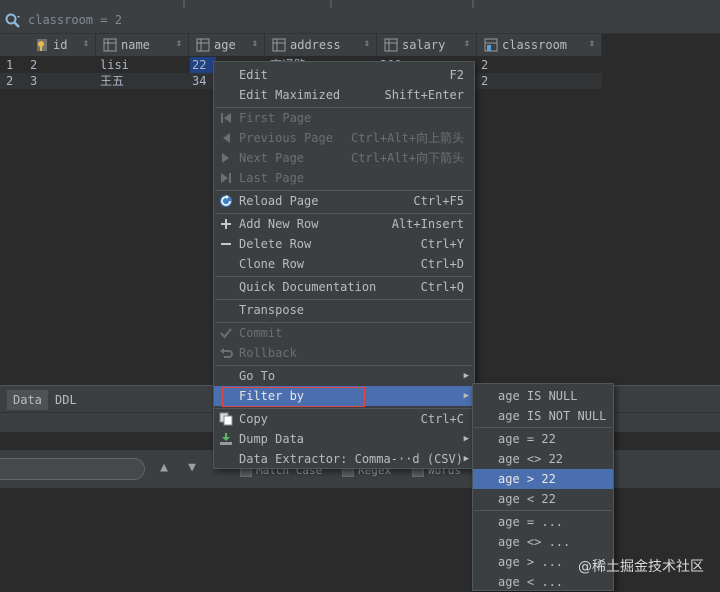 The width and height of the screenshot is (720, 592). Describe the element at coordinates (344, 178) in the screenshot. I see `menu-item-last-page: Last Page` at that location.